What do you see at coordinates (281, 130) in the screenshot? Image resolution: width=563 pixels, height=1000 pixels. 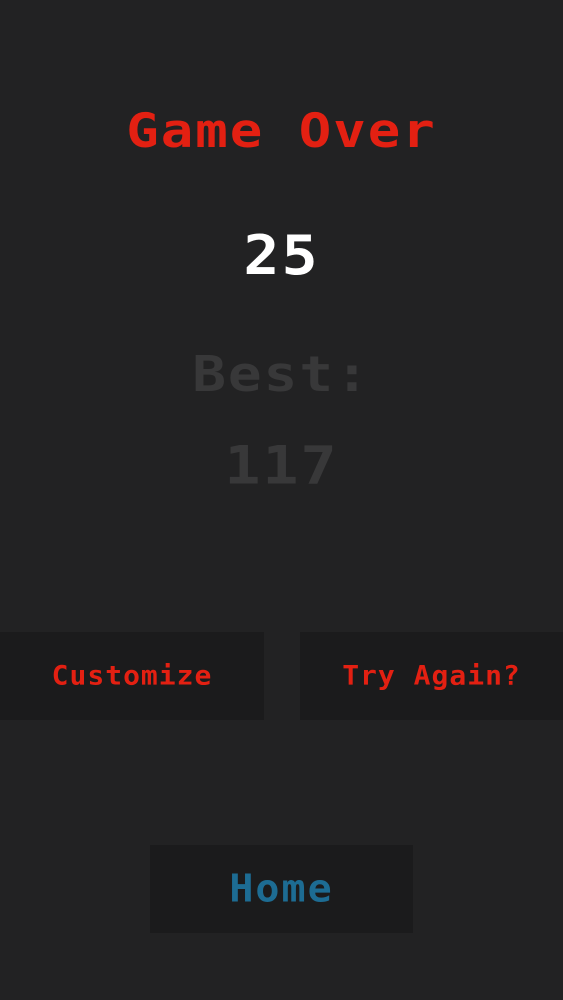 I see `game-over-title: Game Over` at bounding box center [281, 130].